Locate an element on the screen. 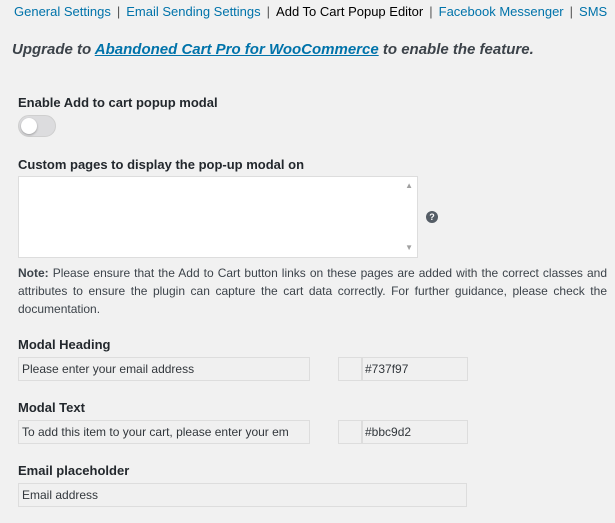  custom-pages-textarea: ▲ ▼ is located at coordinates (218, 217).